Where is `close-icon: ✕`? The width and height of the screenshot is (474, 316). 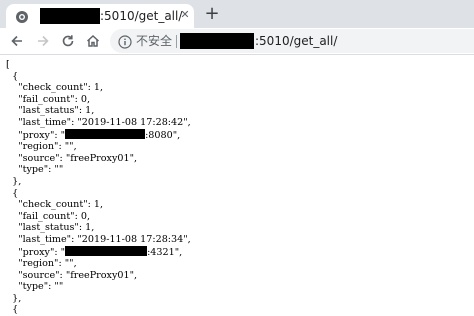
close-icon: ✕ is located at coordinates (185, 15).